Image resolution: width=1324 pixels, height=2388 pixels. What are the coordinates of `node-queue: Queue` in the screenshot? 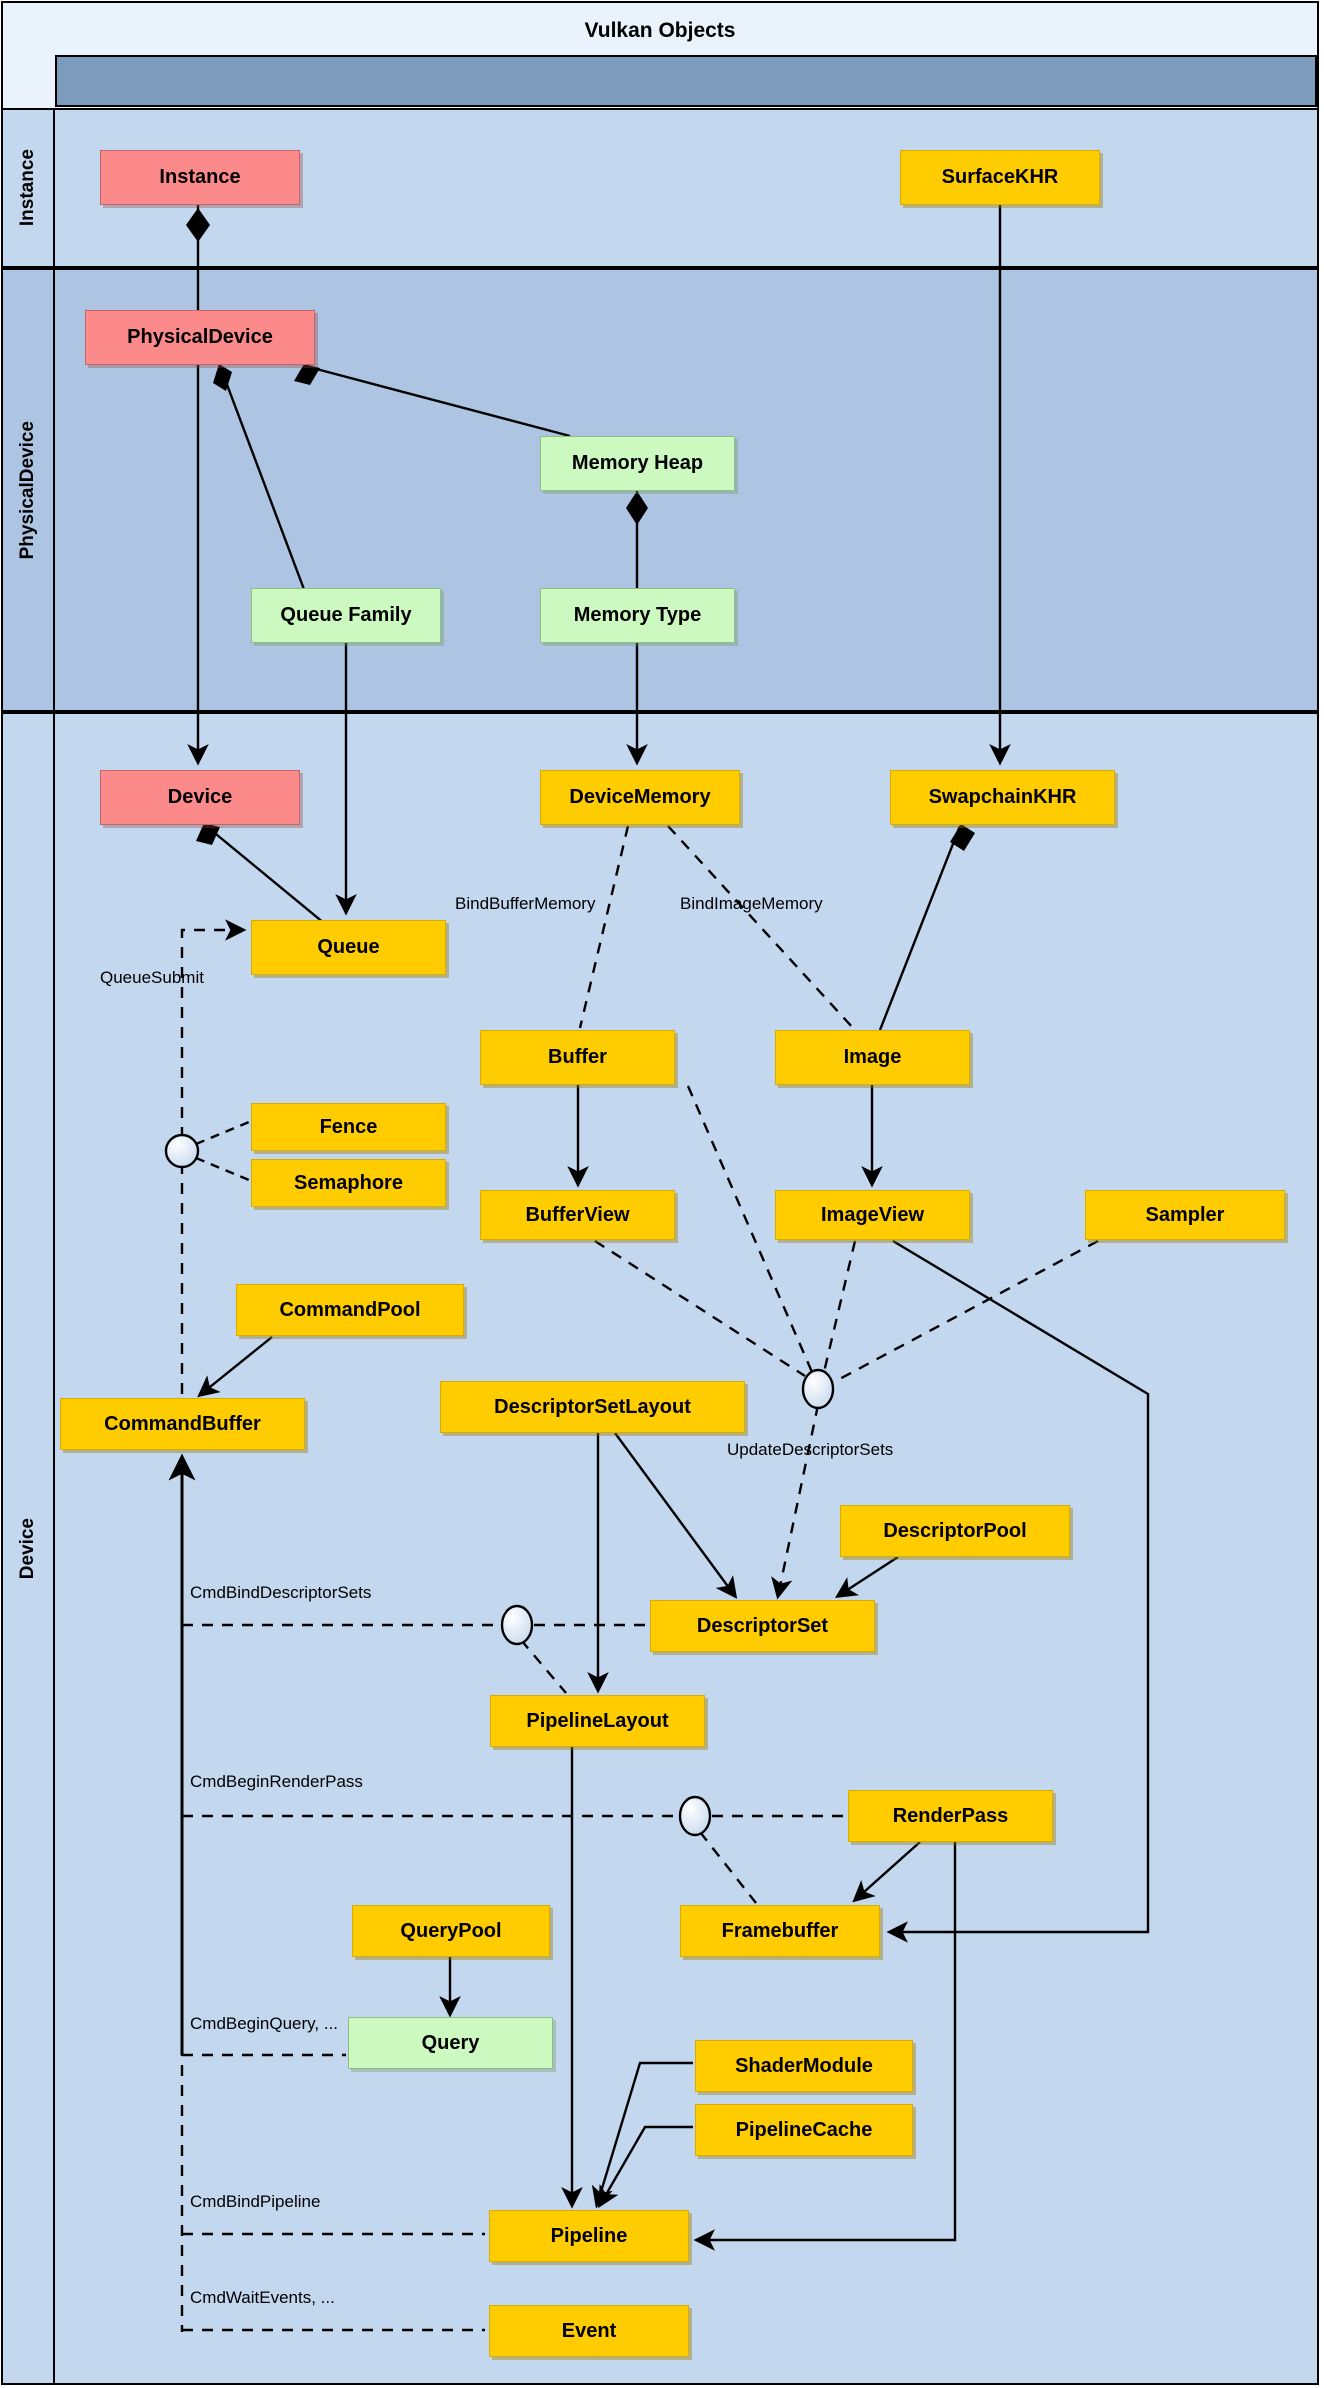 It's located at (348, 947).